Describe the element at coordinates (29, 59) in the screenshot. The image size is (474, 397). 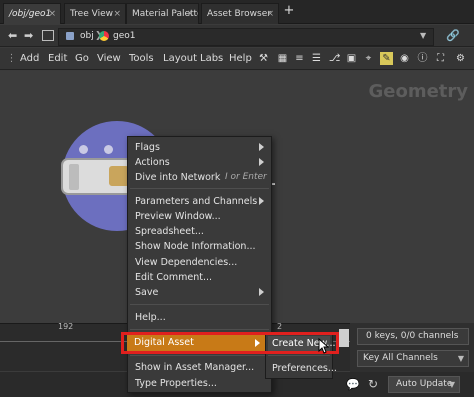
I see `menu-add: Add` at that location.